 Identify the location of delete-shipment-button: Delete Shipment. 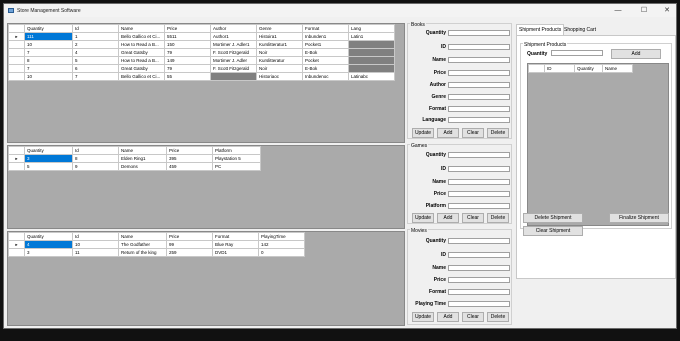
(553, 218).